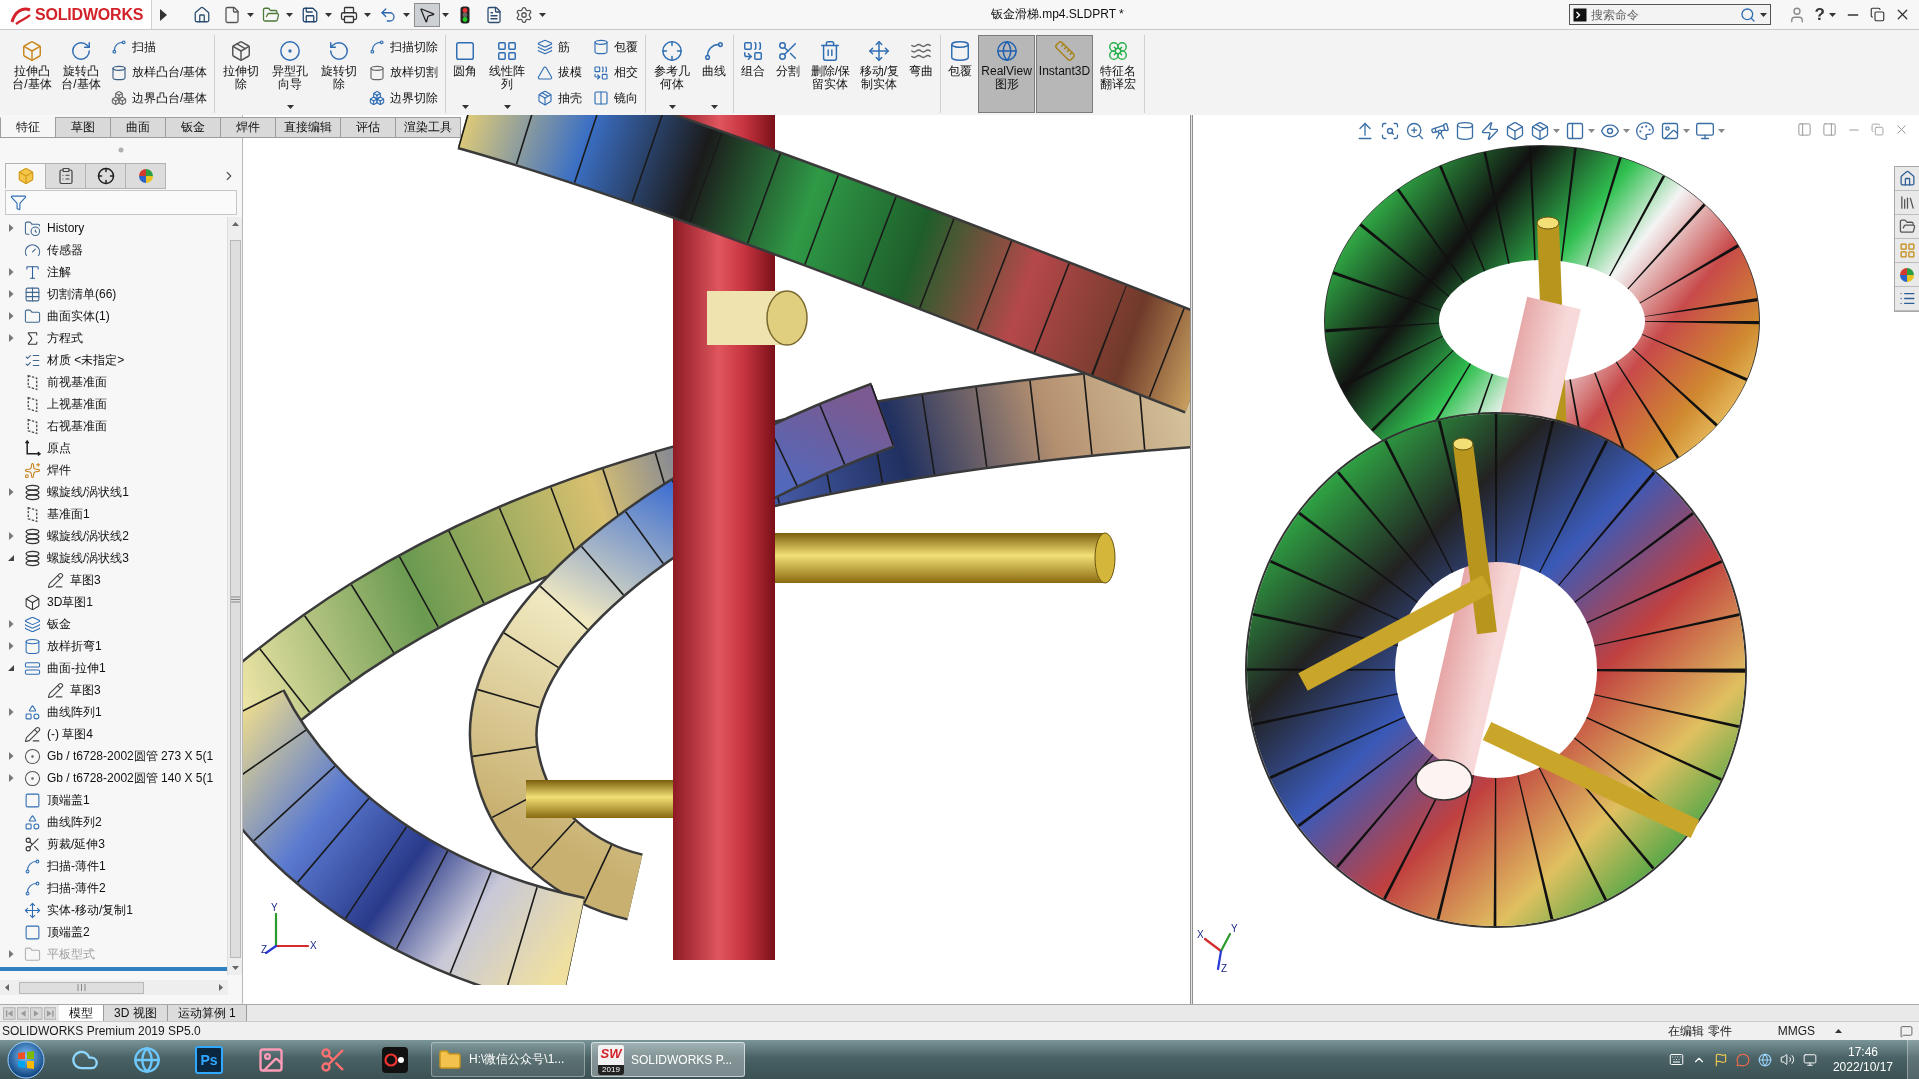 Image resolution: width=1919 pixels, height=1079 pixels. Describe the element at coordinates (193, 127) in the screenshot. I see `tab: 钣金` at that location.